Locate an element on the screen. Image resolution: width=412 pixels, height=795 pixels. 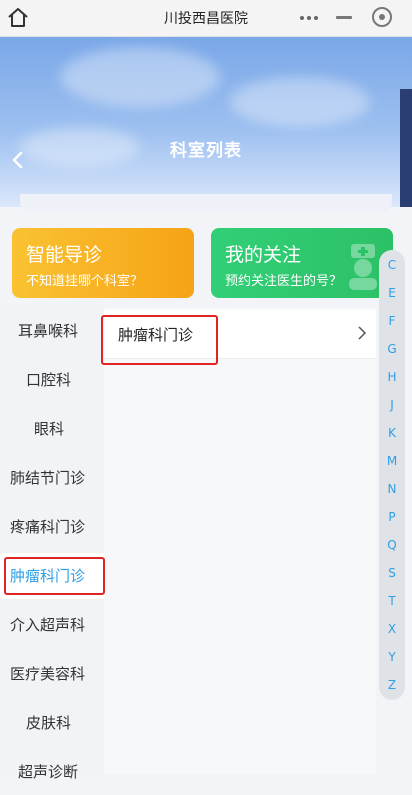
banner-bottom-strip is located at coordinates (206, 203).